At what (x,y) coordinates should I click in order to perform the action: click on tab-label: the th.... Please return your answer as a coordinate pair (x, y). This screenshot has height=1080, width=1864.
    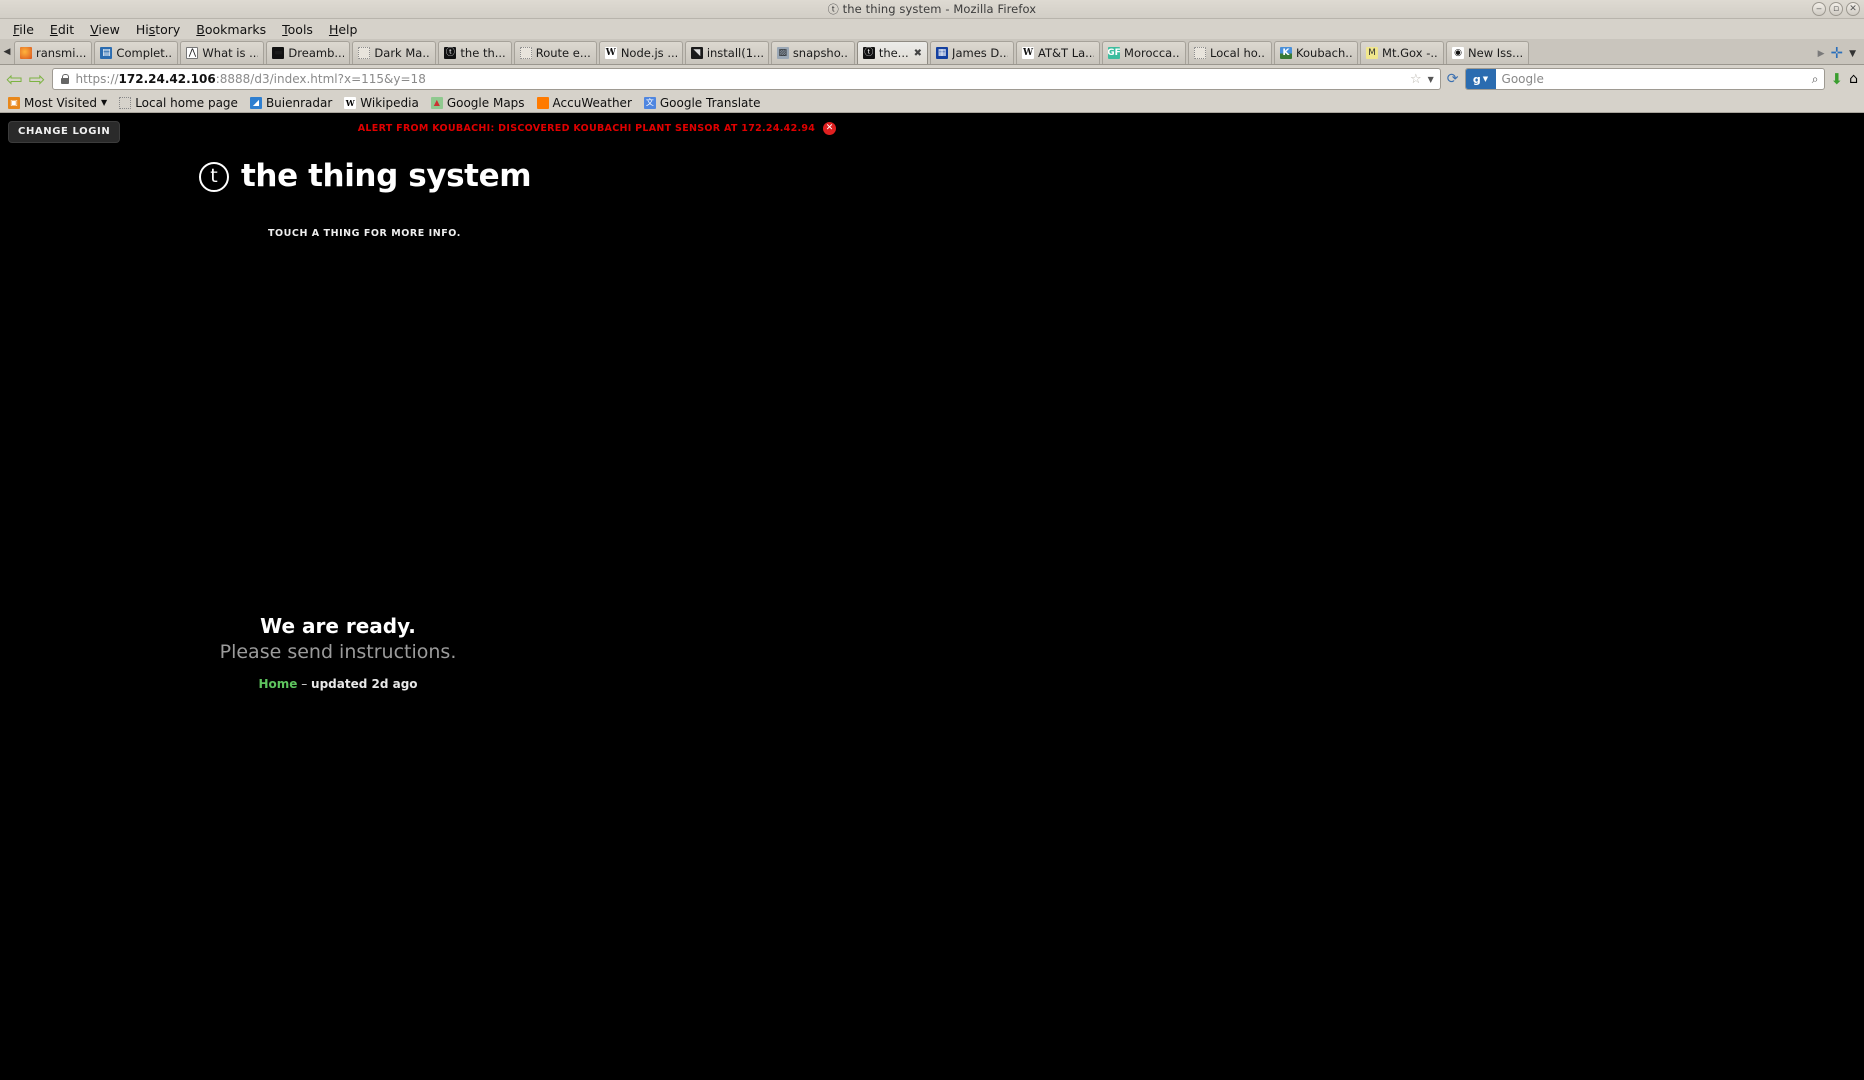
    Looking at the image, I should click on (483, 53).